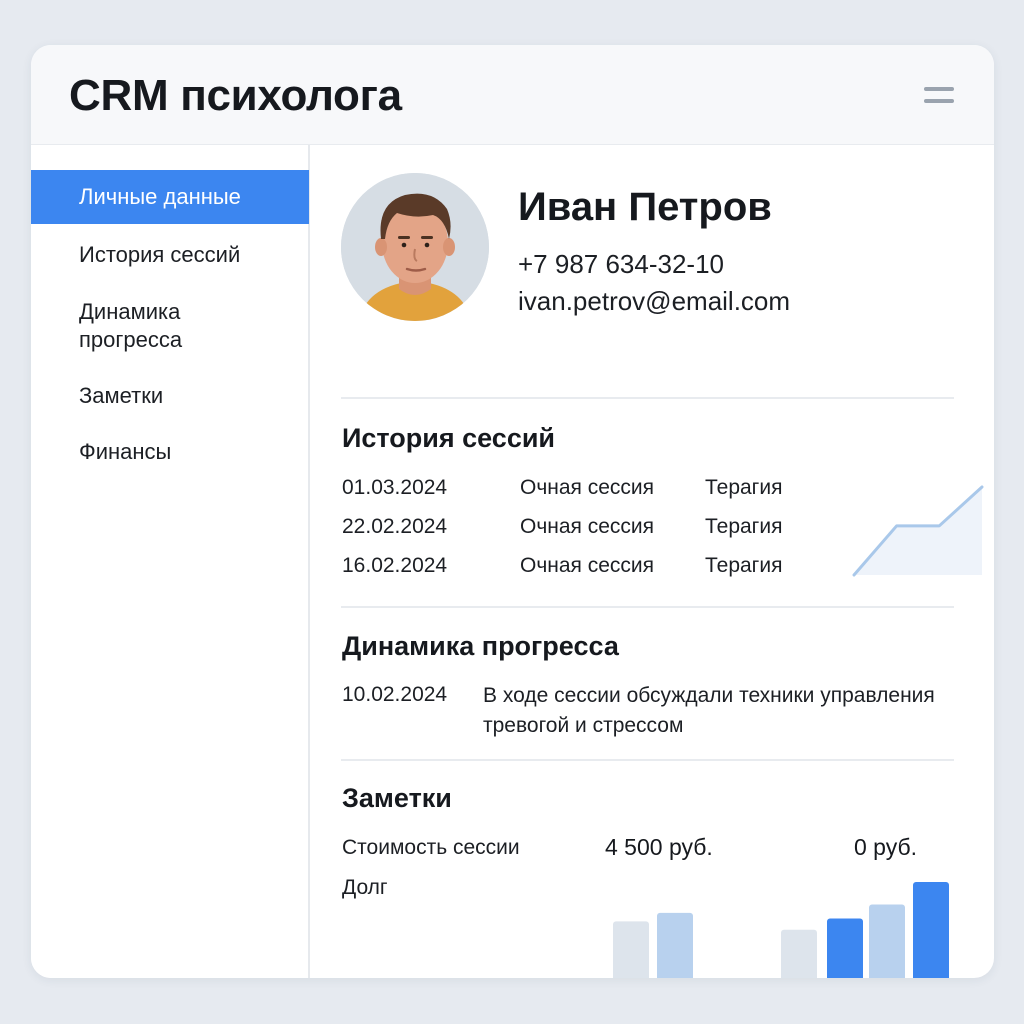  I want to click on progress-date: 10.02.2024, so click(395, 694).